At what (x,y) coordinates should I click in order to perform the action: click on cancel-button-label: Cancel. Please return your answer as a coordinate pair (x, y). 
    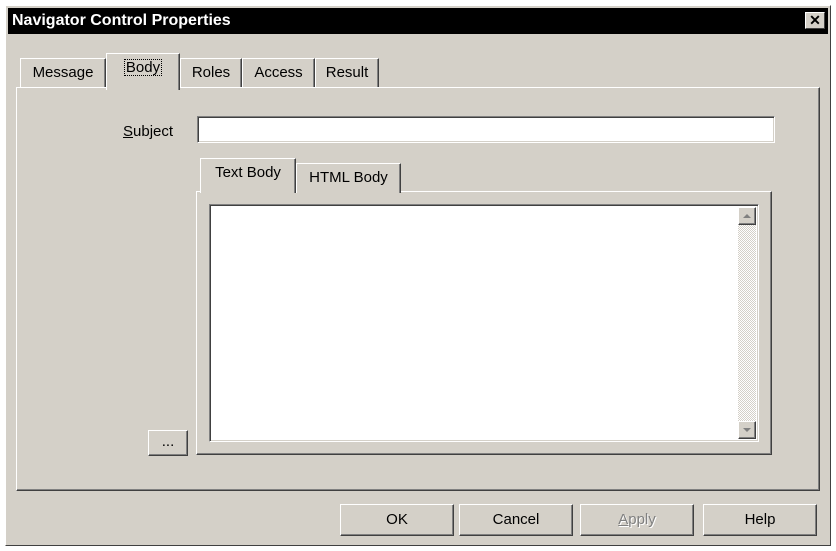
    Looking at the image, I should click on (516, 519).